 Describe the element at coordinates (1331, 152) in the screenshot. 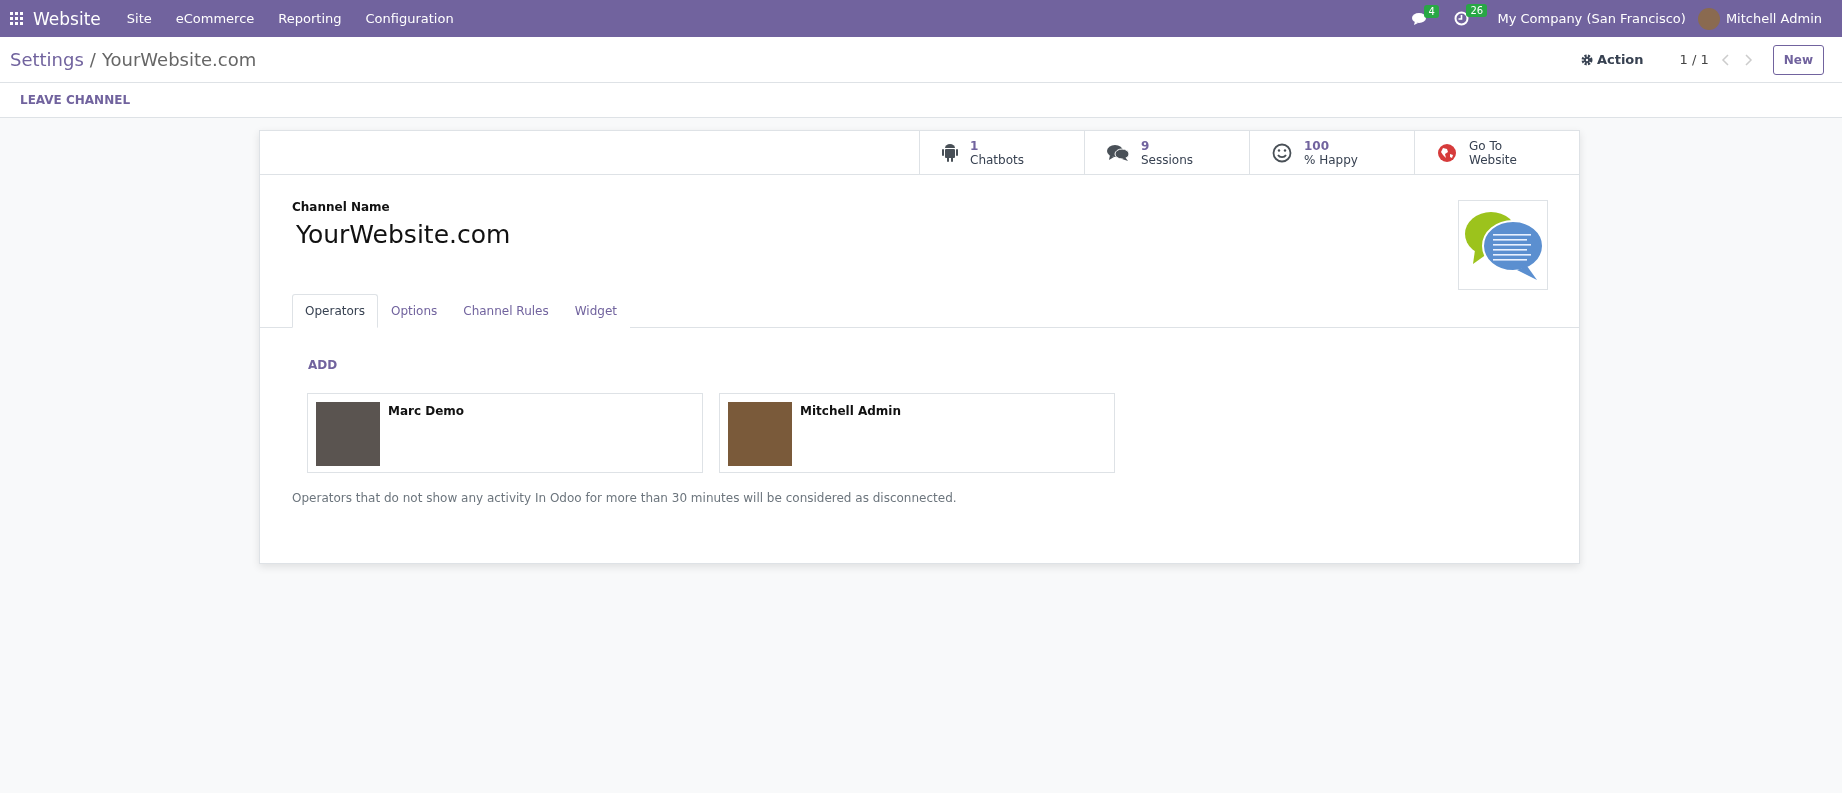

I see `stat-button: 100 % Happy` at that location.